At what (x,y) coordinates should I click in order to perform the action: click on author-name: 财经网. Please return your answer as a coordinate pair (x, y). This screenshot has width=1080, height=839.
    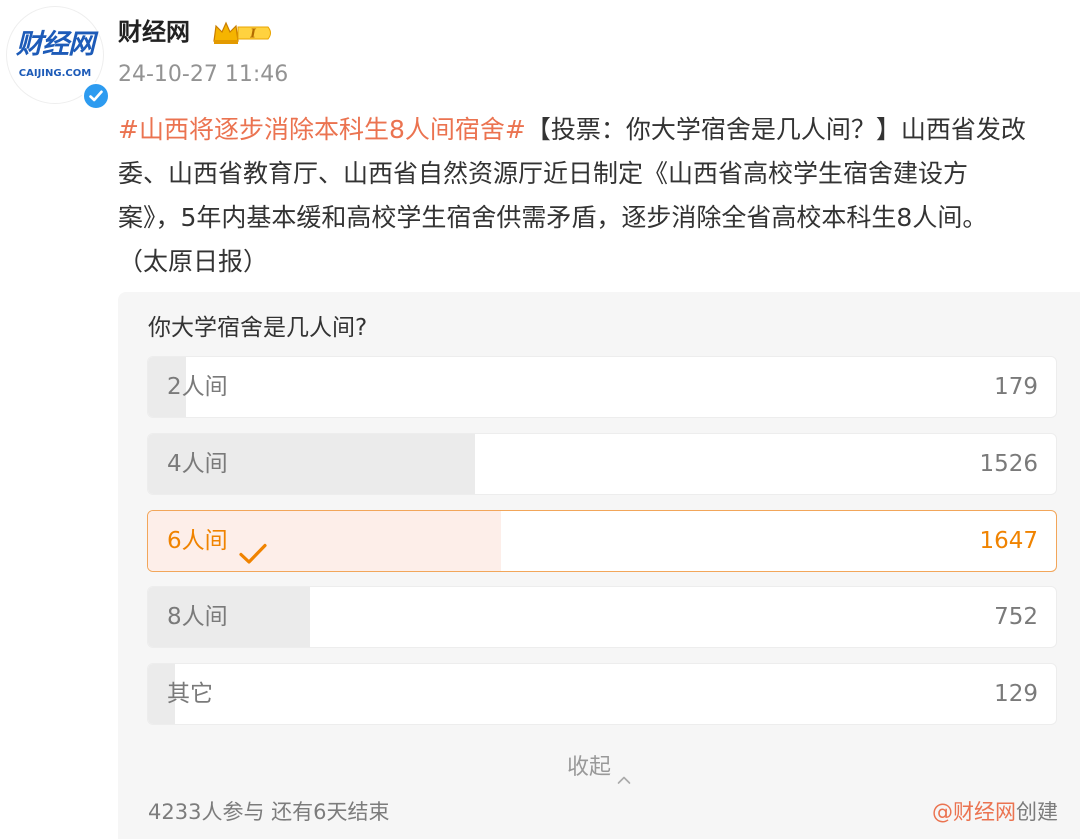
    Looking at the image, I should click on (154, 32).